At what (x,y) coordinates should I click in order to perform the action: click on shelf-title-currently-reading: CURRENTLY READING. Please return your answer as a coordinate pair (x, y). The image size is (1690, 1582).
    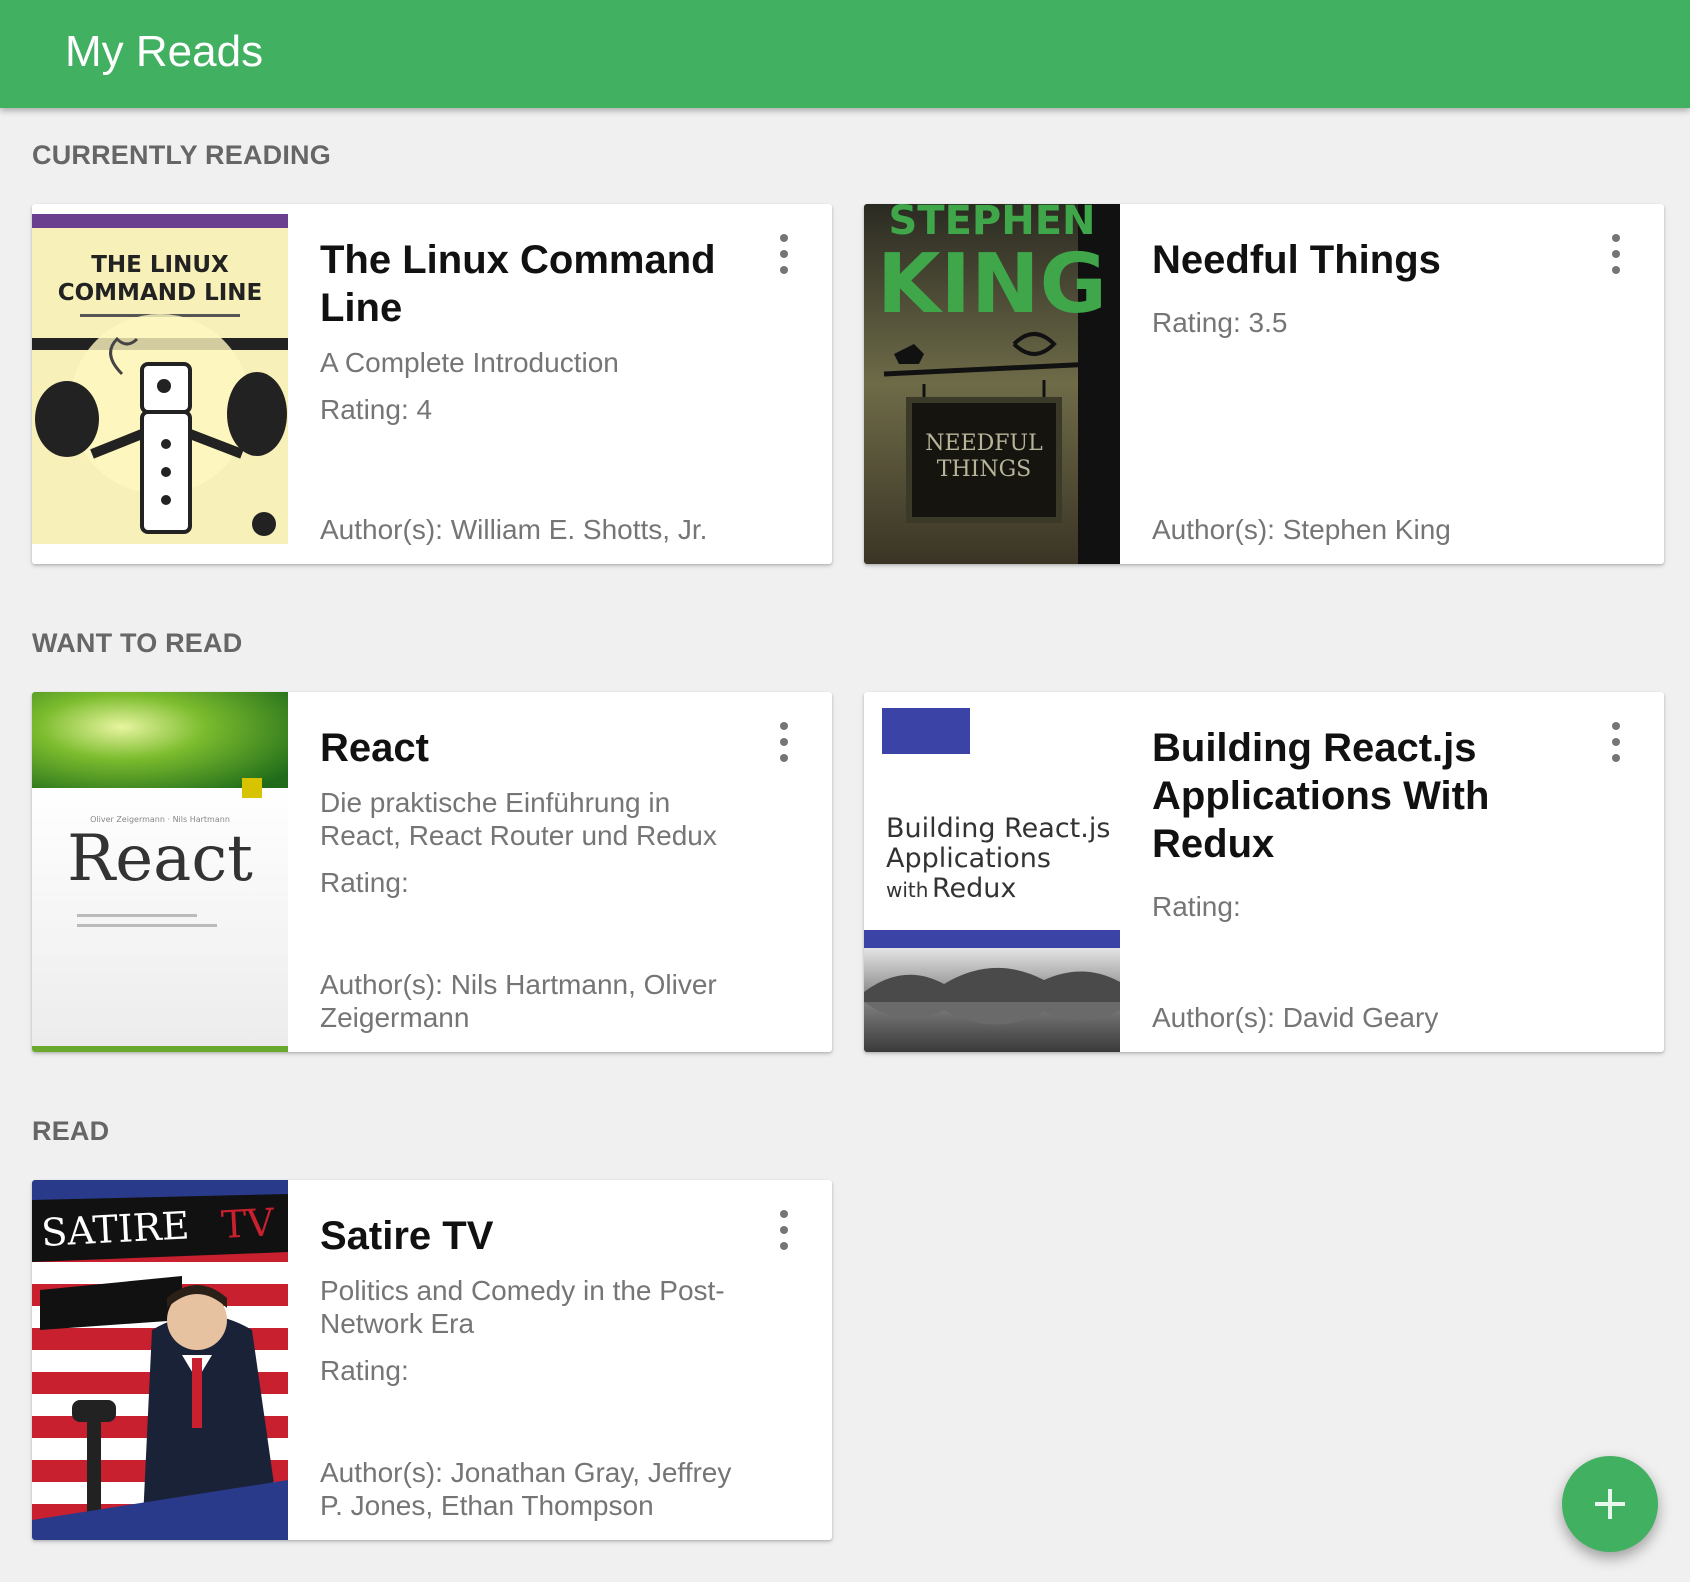
    Looking at the image, I should click on (181, 155).